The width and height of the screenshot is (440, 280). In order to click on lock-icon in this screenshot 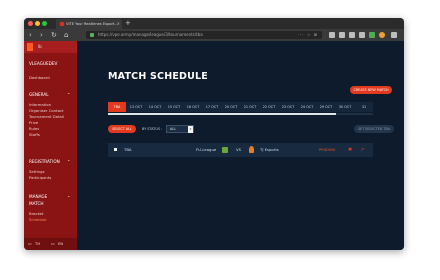, I will do `click(92, 35)`.